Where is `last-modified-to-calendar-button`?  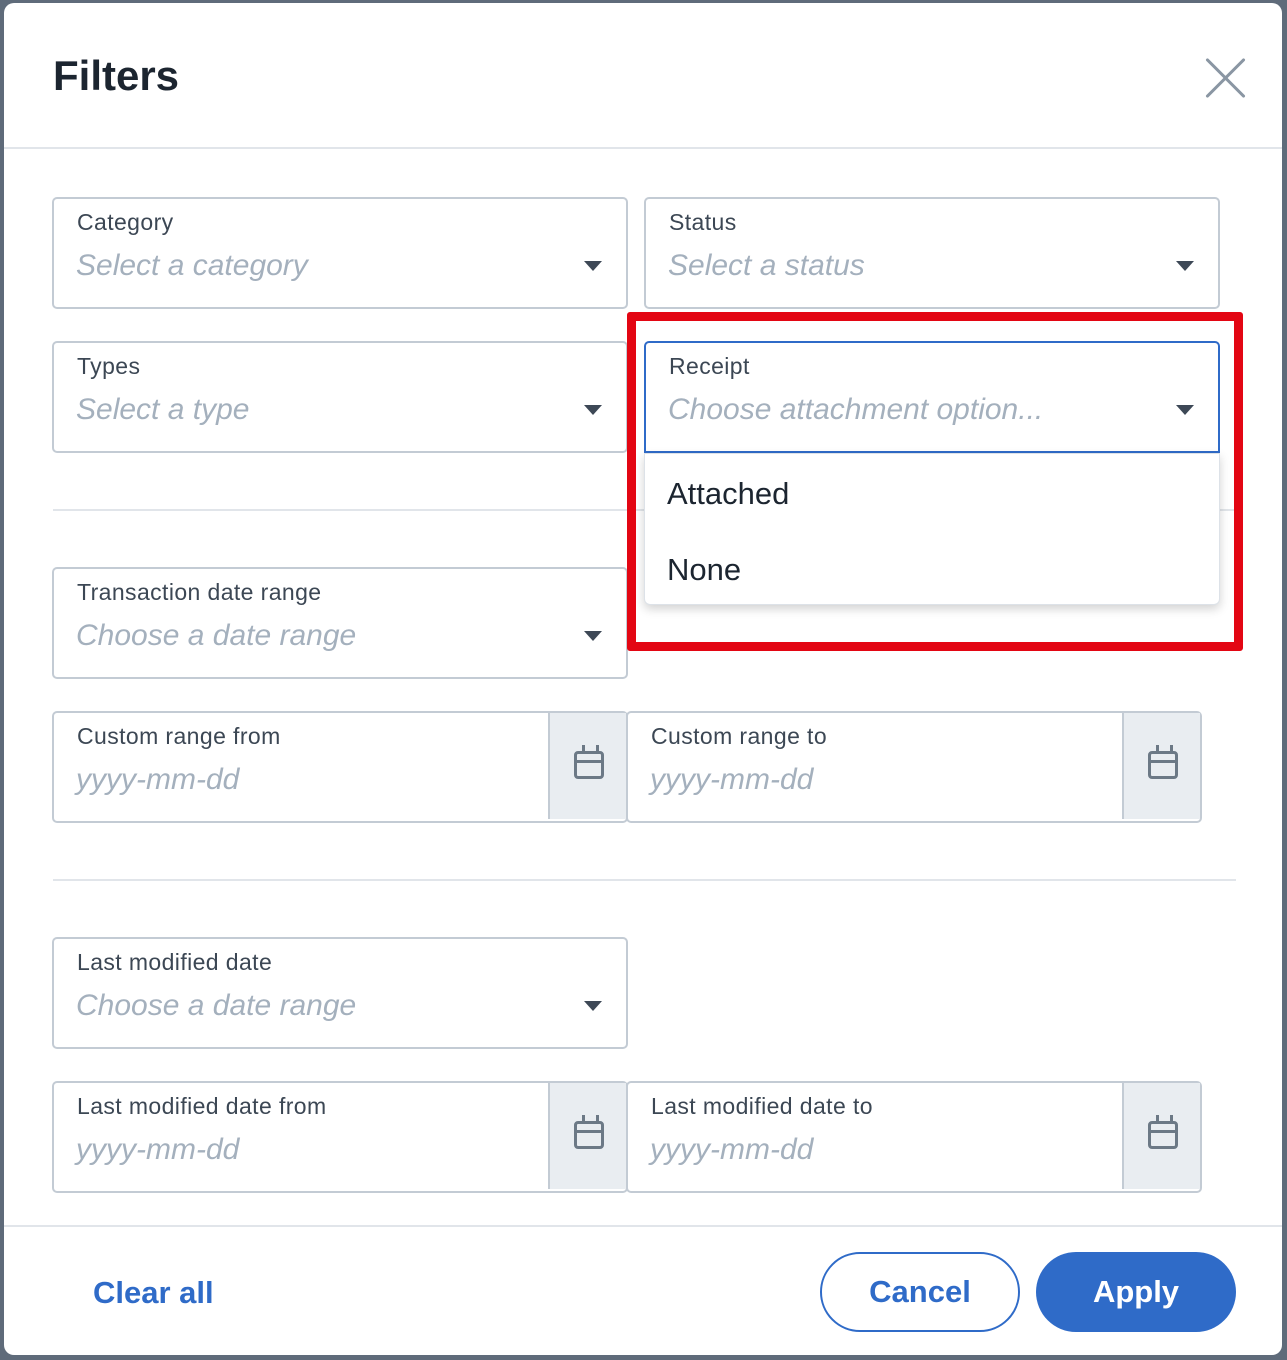
last-modified-to-calendar-button is located at coordinates (1161, 1136).